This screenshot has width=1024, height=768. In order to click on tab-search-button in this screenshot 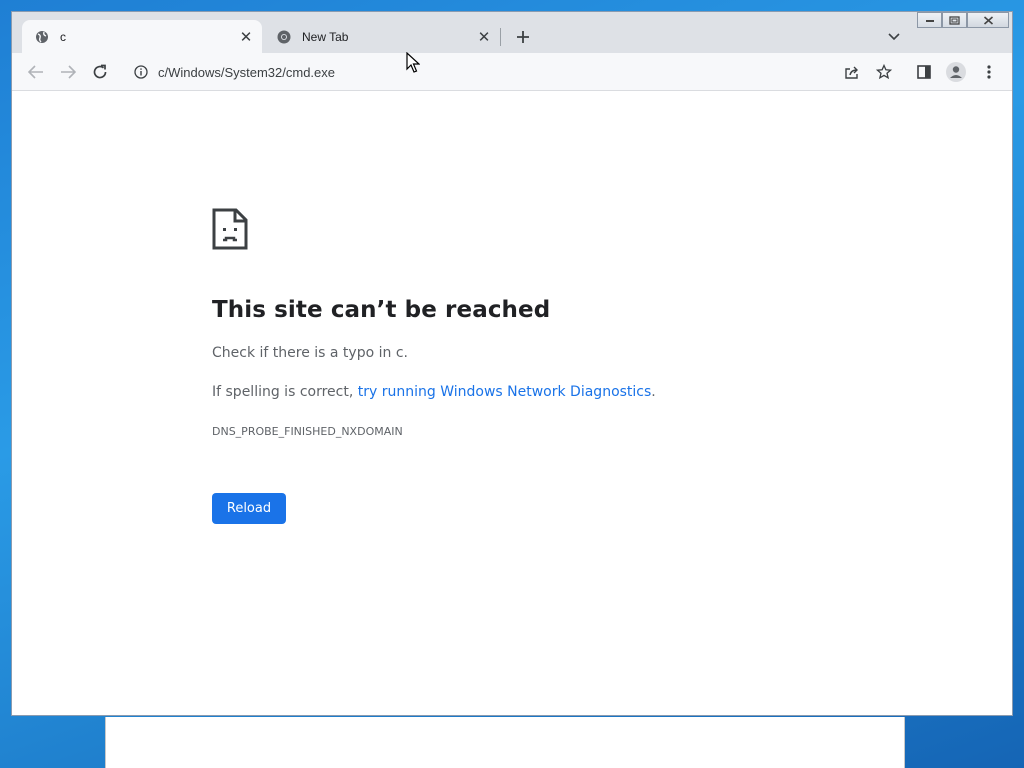, I will do `click(894, 37)`.